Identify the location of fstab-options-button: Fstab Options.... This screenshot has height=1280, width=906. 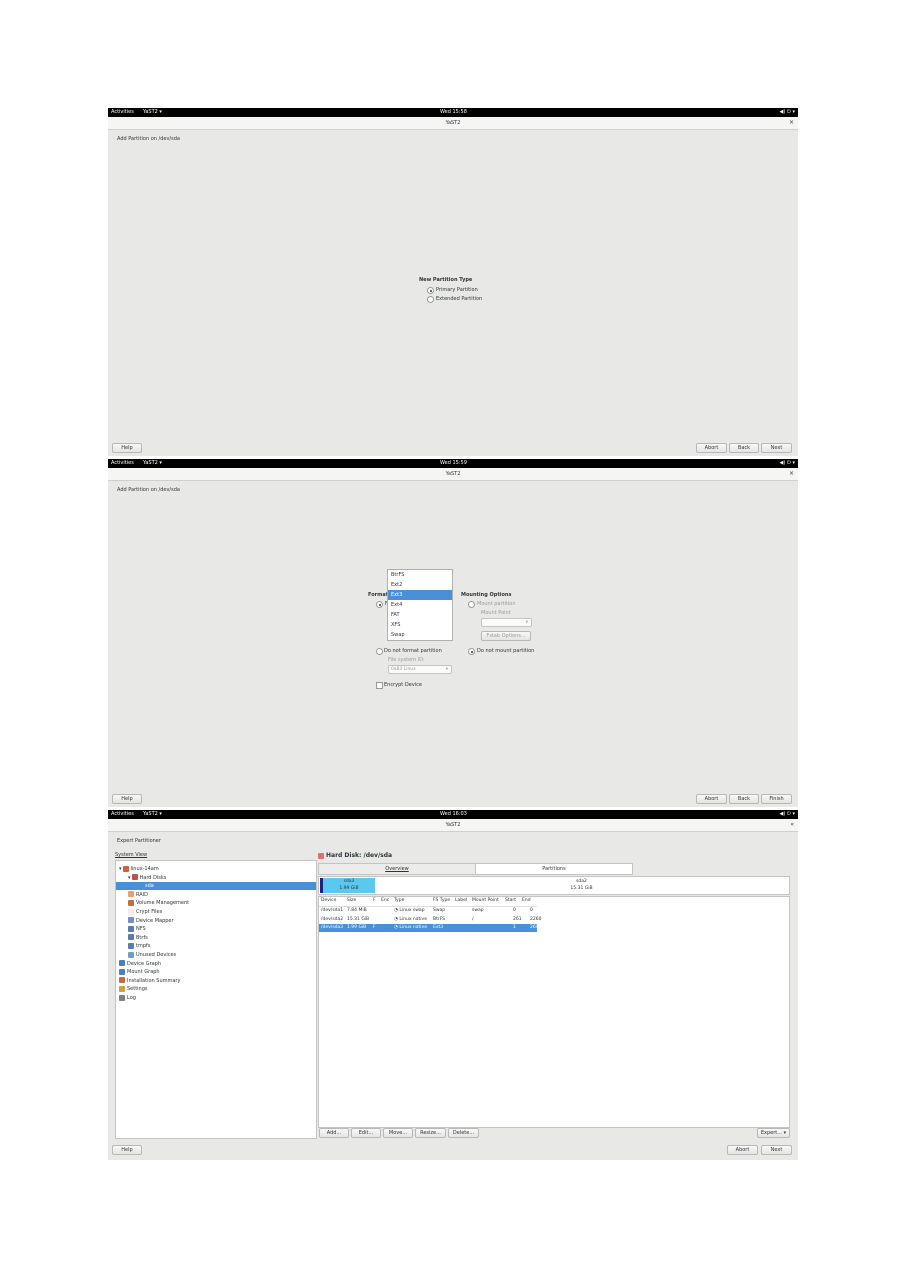
(506, 636).